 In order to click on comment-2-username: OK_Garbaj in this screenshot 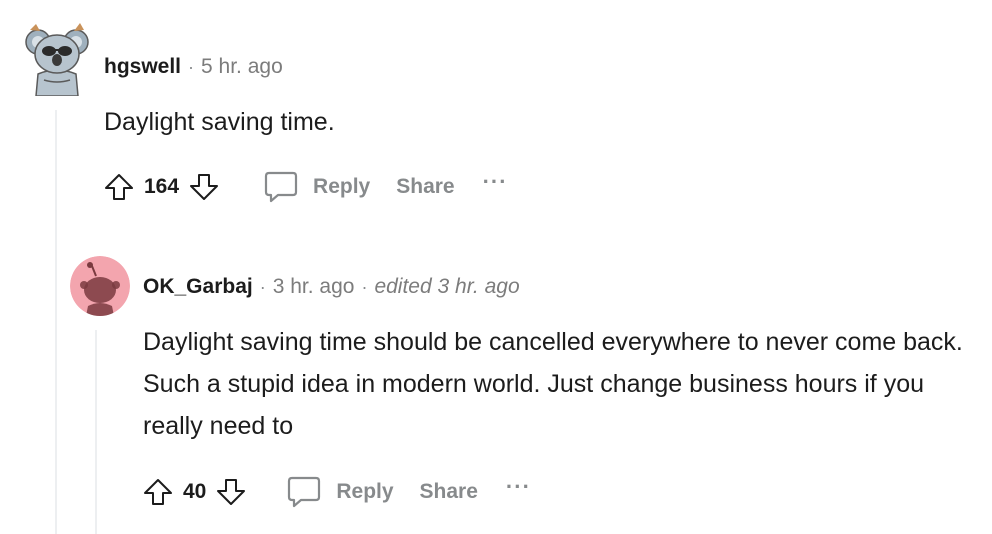, I will do `click(198, 287)`.